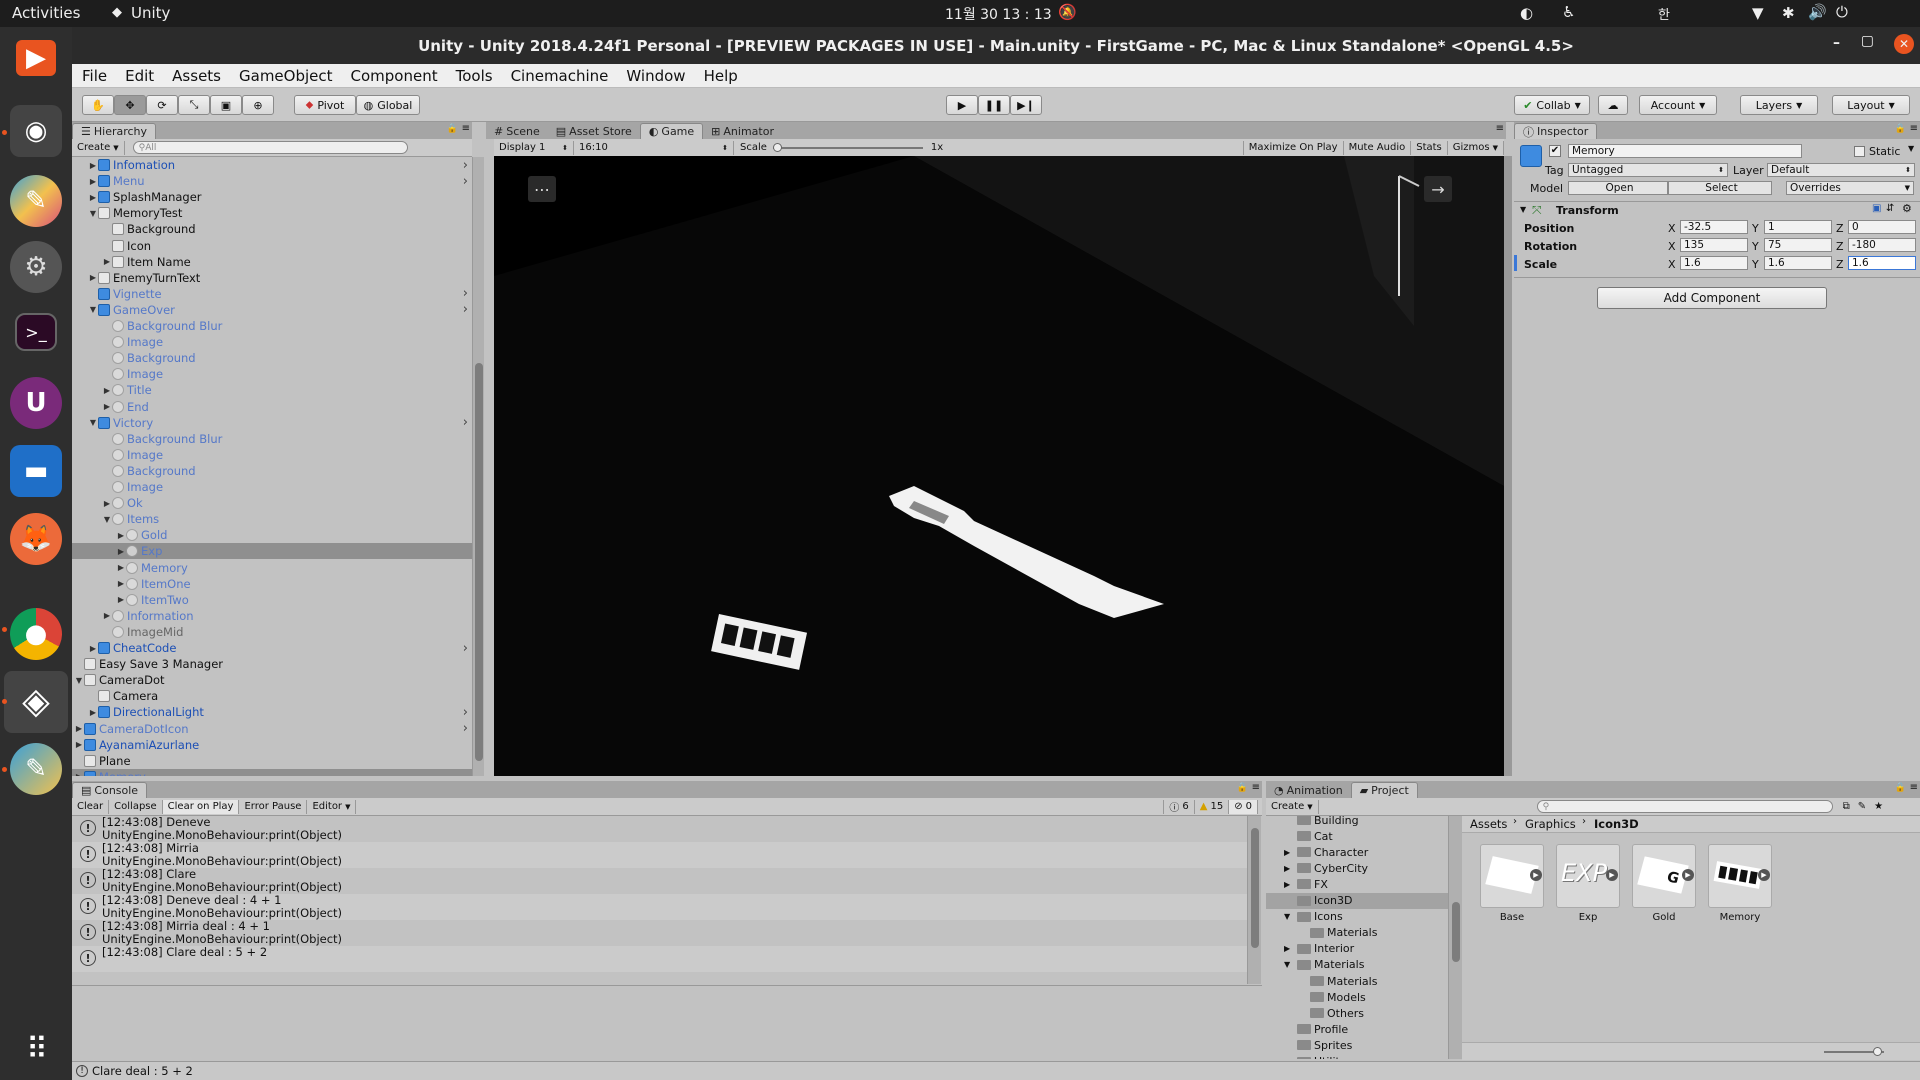  Describe the element at coordinates (130, 105) in the screenshot. I see `move-tool-icon: ✥` at that location.